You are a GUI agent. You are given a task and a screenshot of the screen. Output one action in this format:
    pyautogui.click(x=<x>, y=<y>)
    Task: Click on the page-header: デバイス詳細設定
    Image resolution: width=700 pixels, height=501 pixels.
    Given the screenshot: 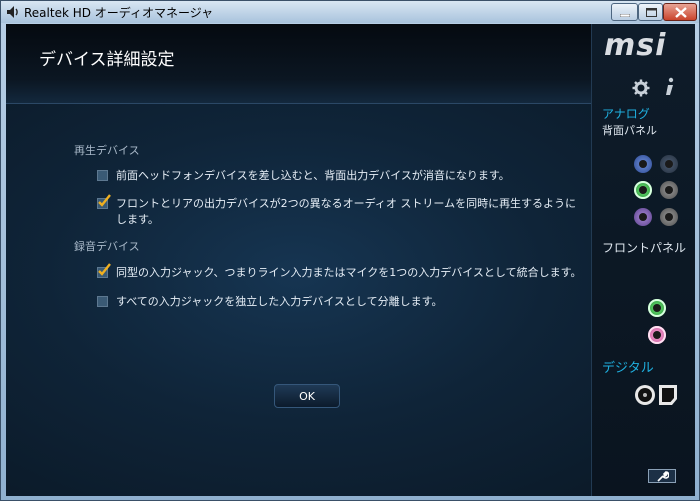 What is the action you would take?
    pyautogui.click(x=298, y=64)
    